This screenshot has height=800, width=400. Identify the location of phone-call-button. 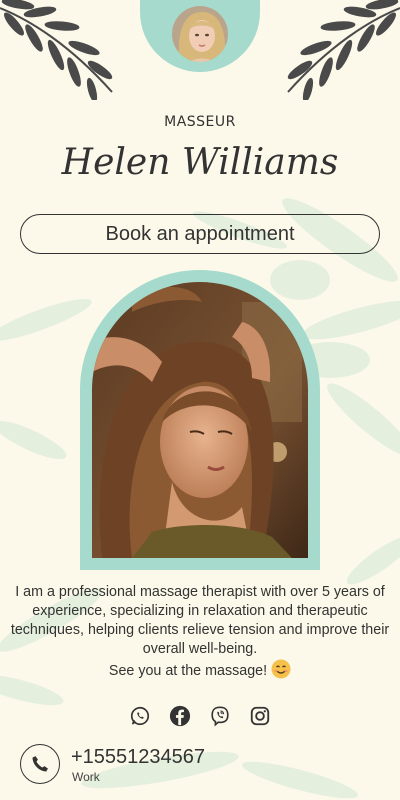
(40, 764).